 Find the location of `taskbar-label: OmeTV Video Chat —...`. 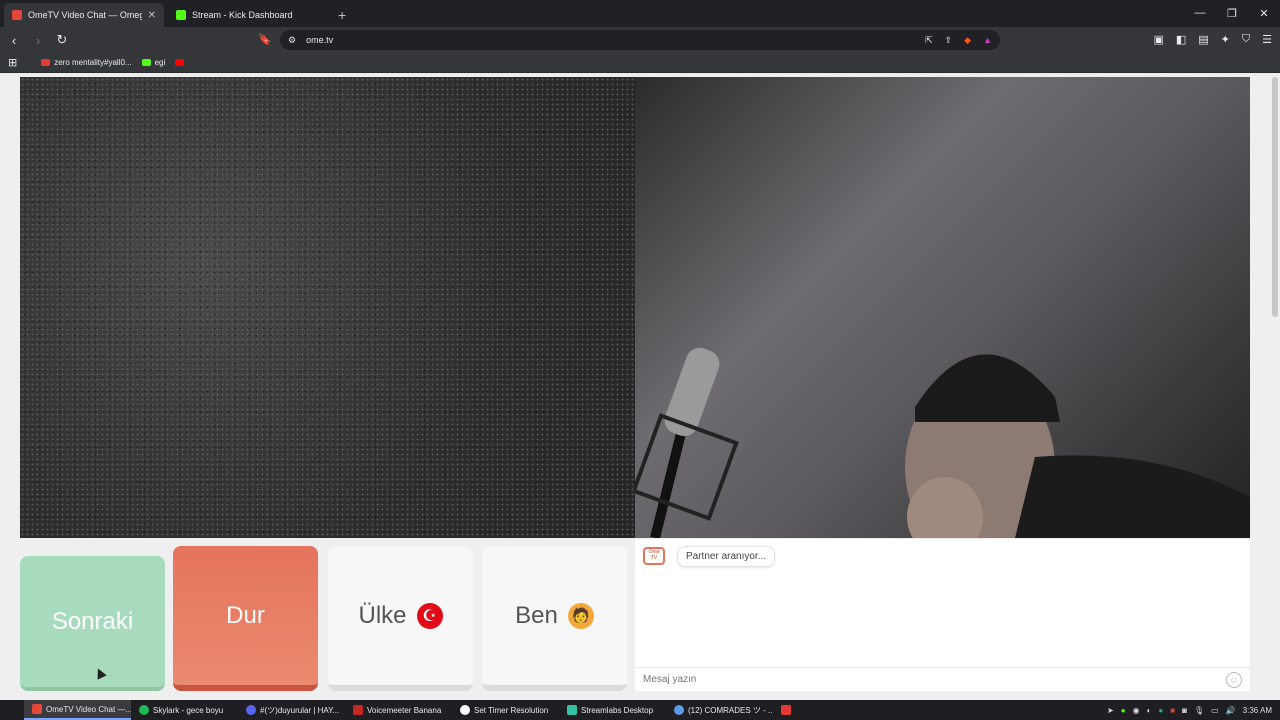

taskbar-label: OmeTV Video Chat —... is located at coordinates (88, 709).